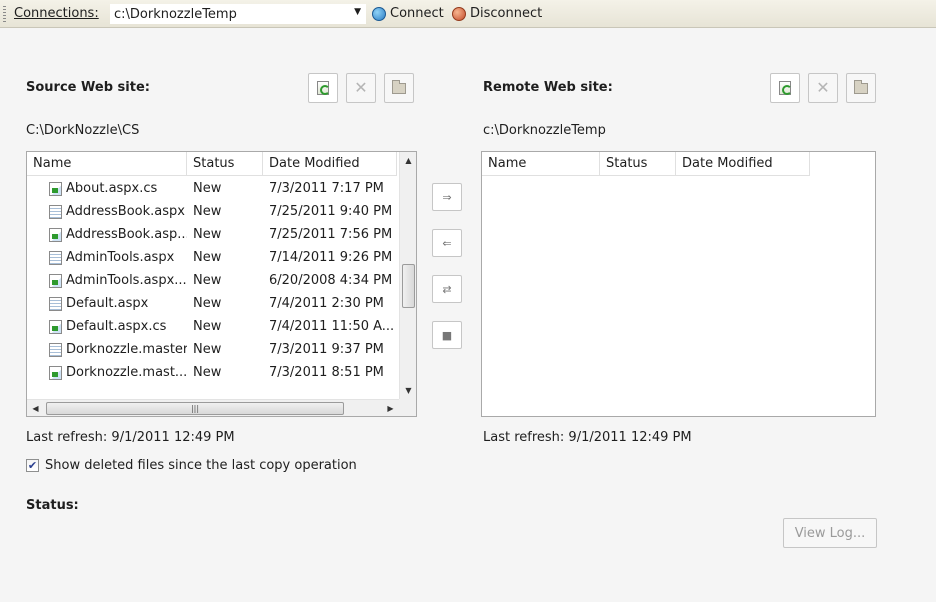 This screenshot has height=602, width=936. Describe the element at coordinates (379, 13) in the screenshot. I see `connect-icon` at that location.